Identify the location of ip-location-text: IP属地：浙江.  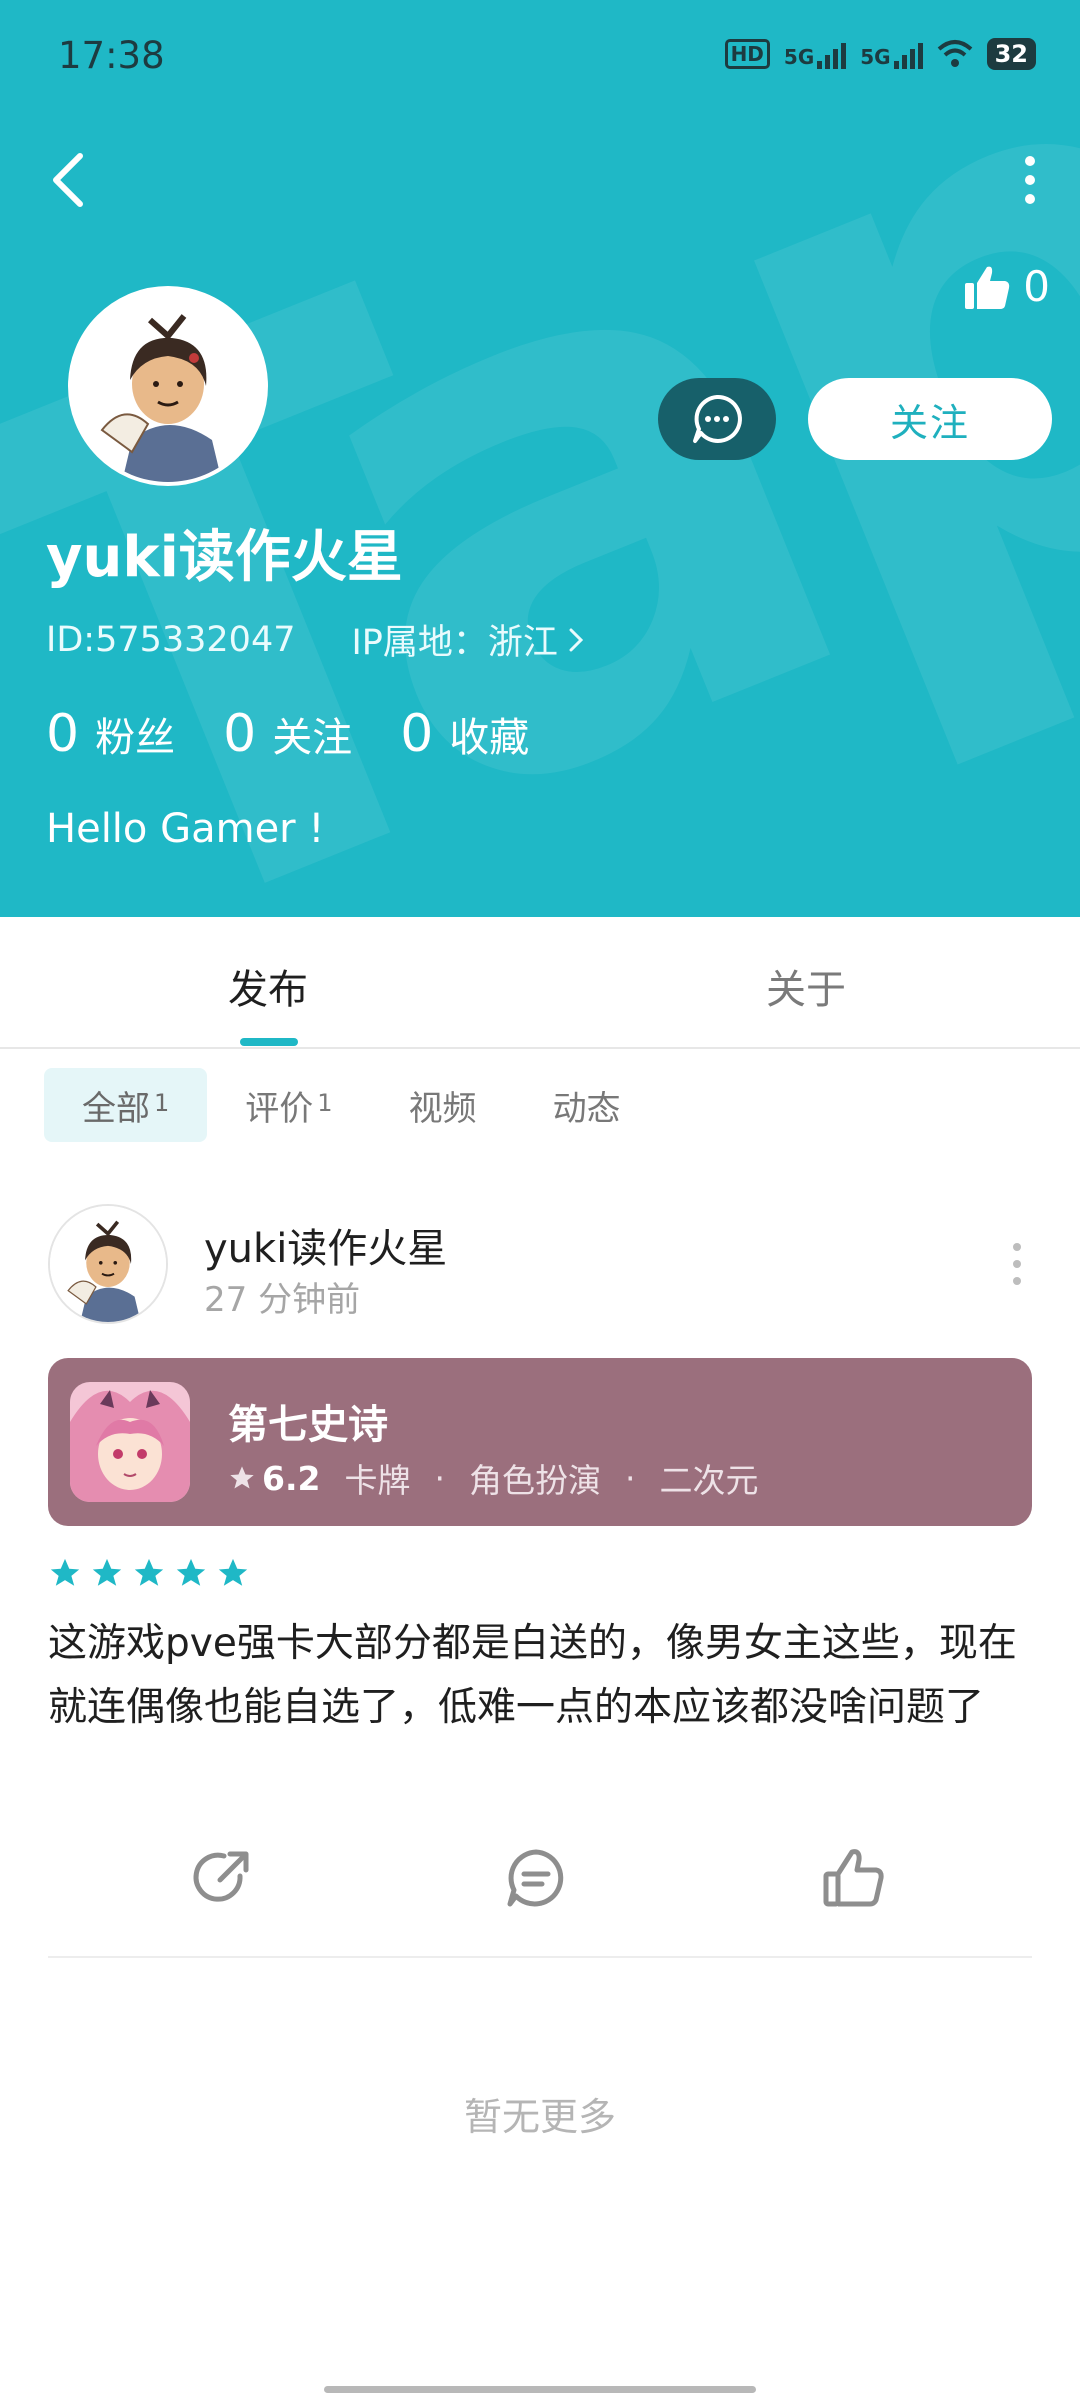
(454, 643).